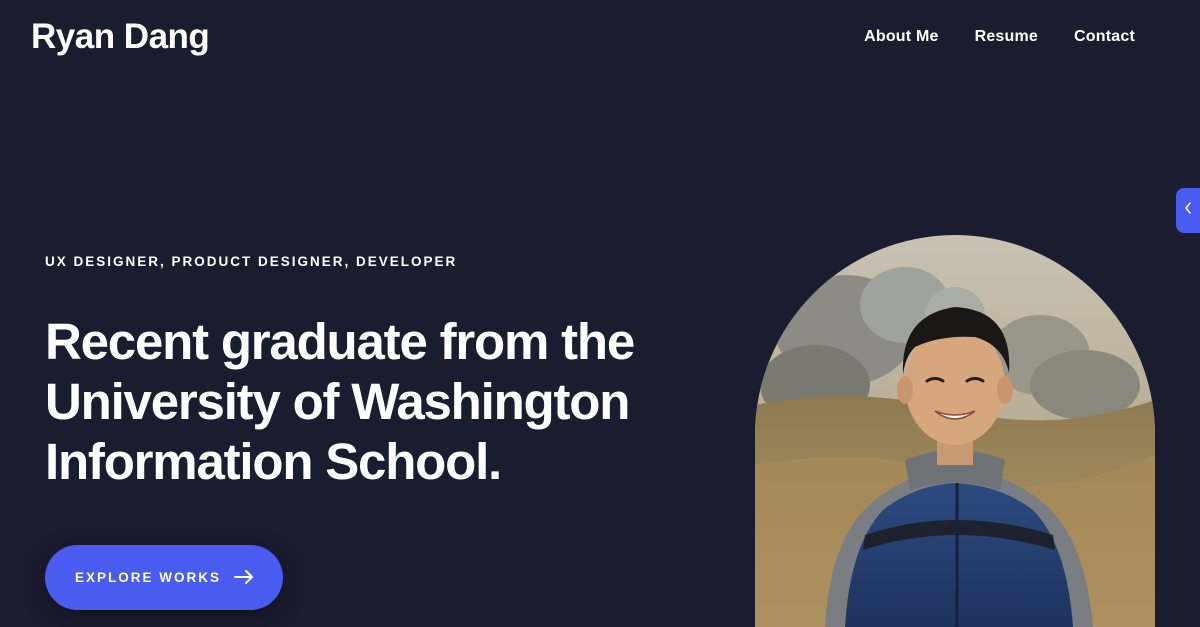 The image size is (1200, 627). What do you see at coordinates (901, 37) in the screenshot?
I see `nav-about-me: About Me` at bounding box center [901, 37].